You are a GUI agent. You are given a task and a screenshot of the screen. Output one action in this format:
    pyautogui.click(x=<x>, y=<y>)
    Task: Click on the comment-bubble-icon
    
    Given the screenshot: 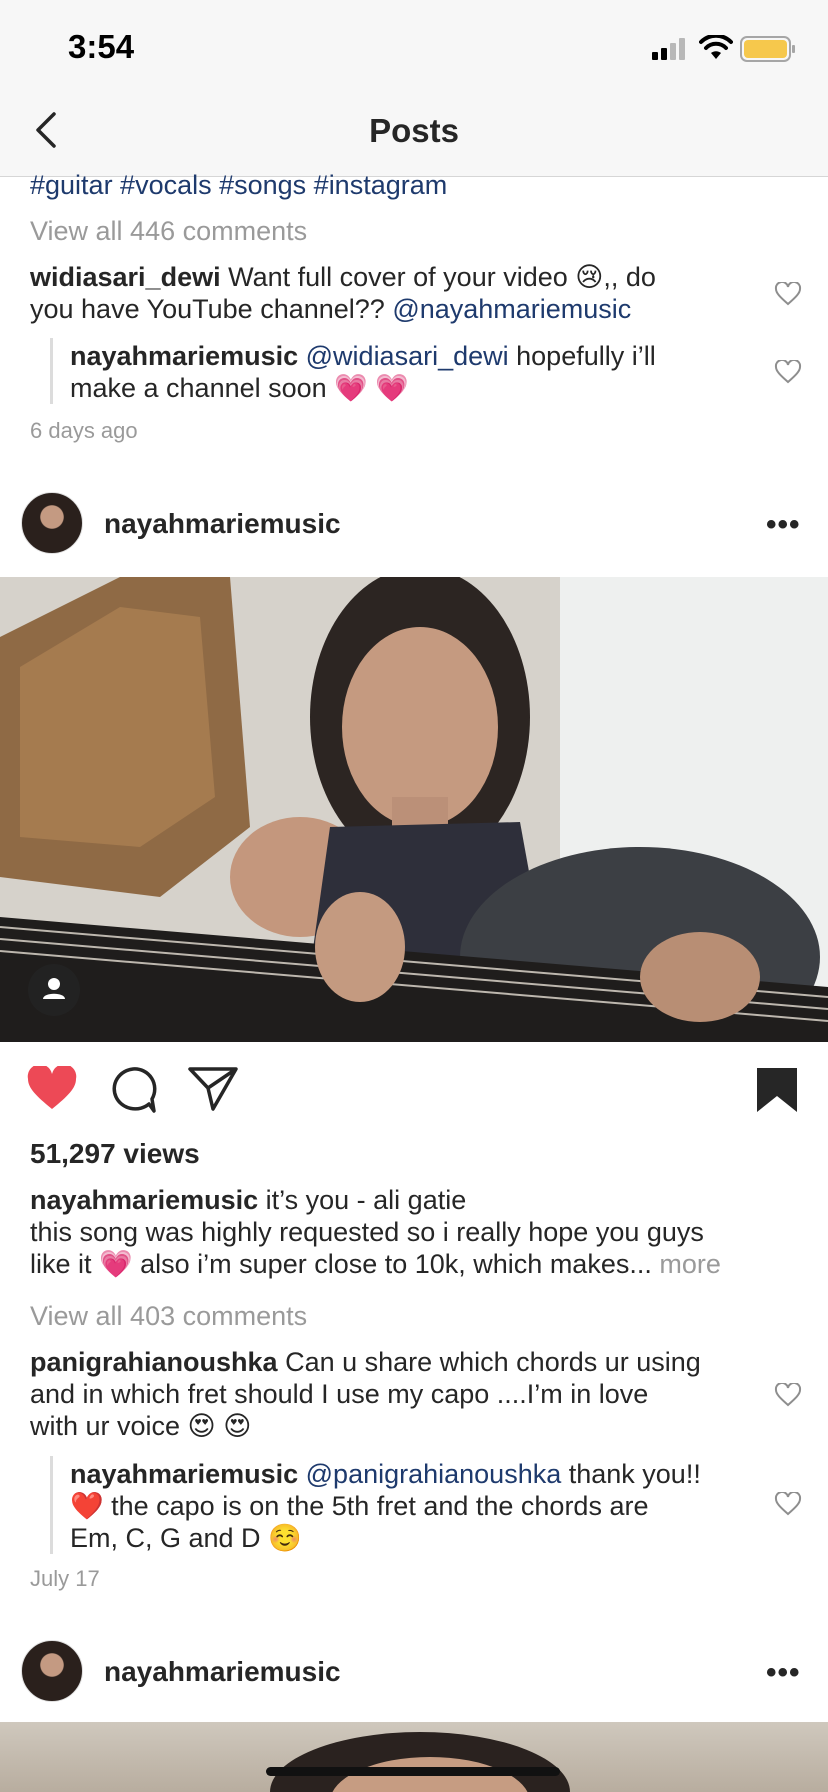 What is the action you would take?
    pyautogui.click(x=133, y=1090)
    